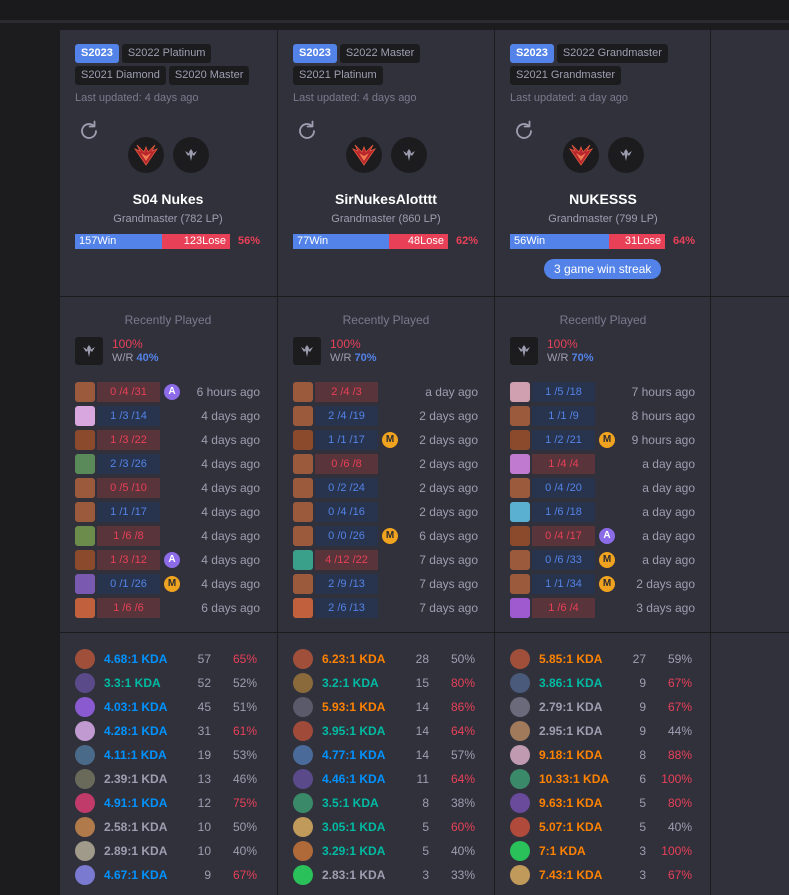 The image size is (789, 895). What do you see at coordinates (120, 75) in the screenshot?
I see `season-tag: S2021 Diamond` at bounding box center [120, 75].